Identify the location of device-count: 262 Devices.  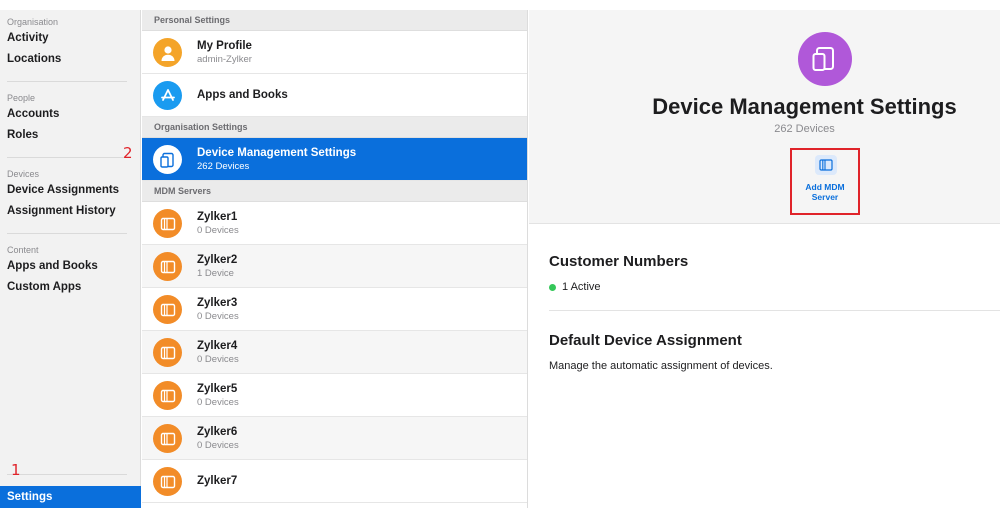
(804, 129).